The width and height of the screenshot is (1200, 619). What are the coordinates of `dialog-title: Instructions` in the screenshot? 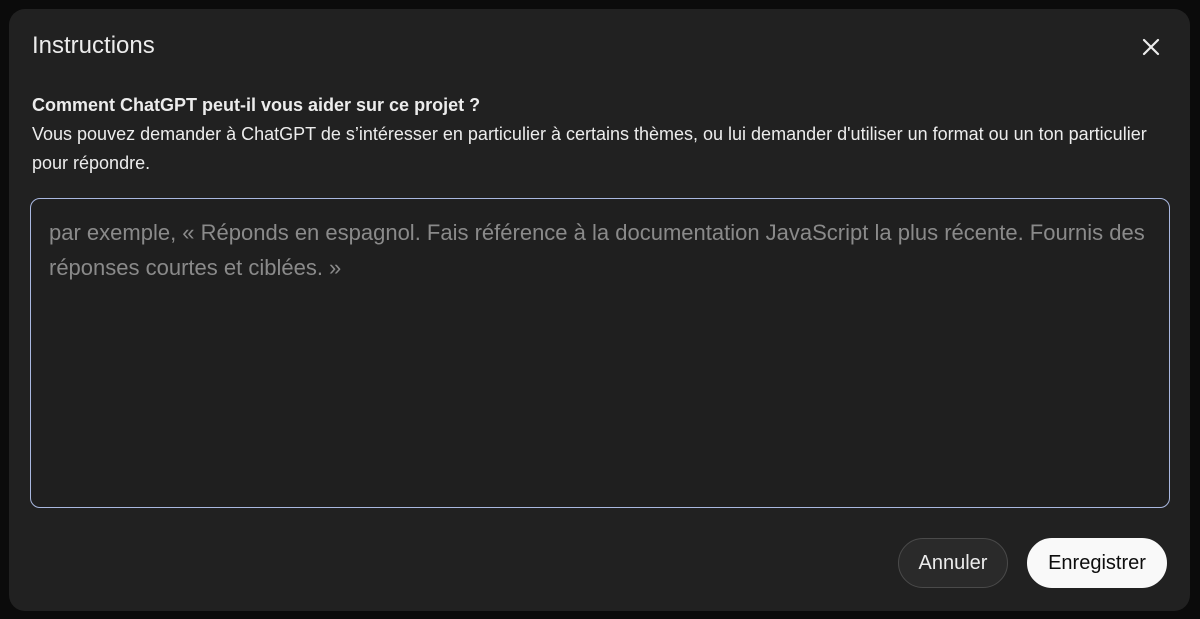 It's located at (93, 45).